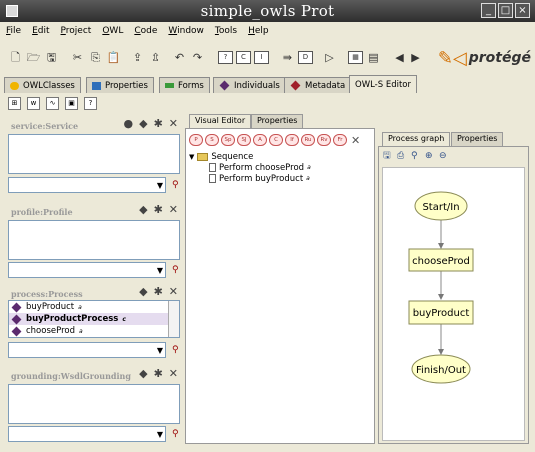 The width and height of the screenshot is (535, 452). I want to click on back-icon: ↶, so click(179, 57).